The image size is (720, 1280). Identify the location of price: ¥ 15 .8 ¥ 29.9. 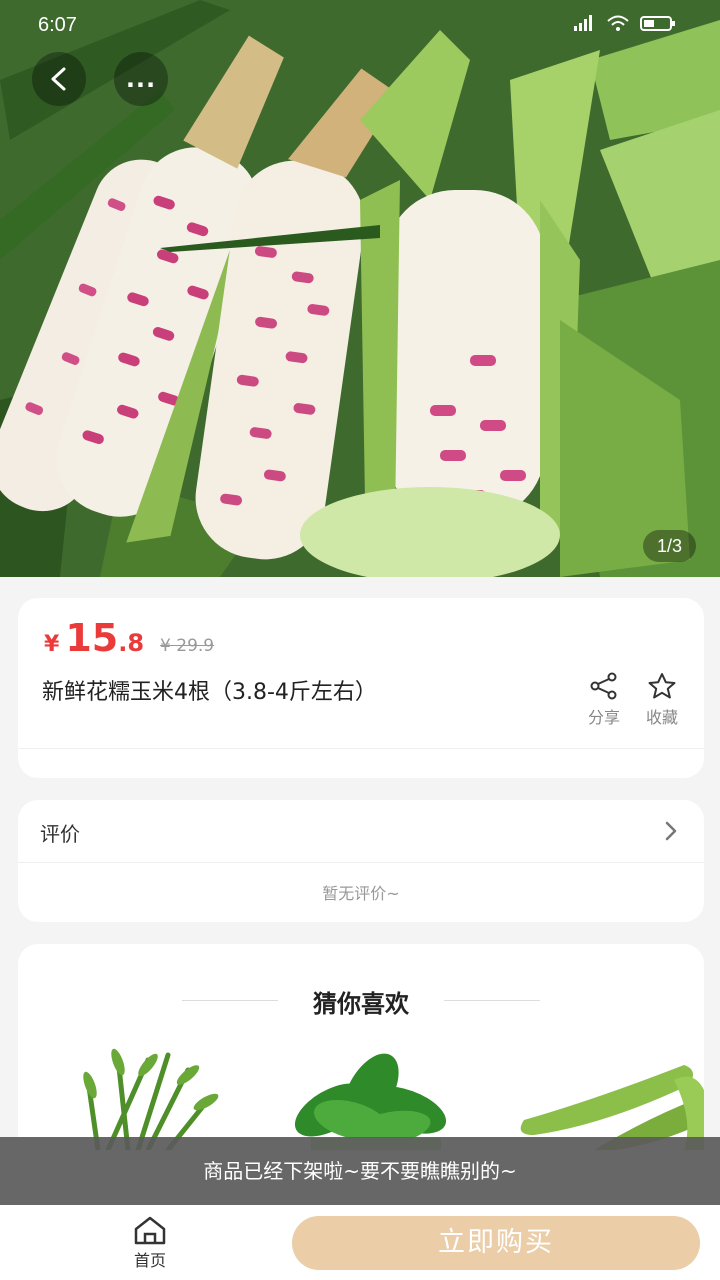
(129, 638).